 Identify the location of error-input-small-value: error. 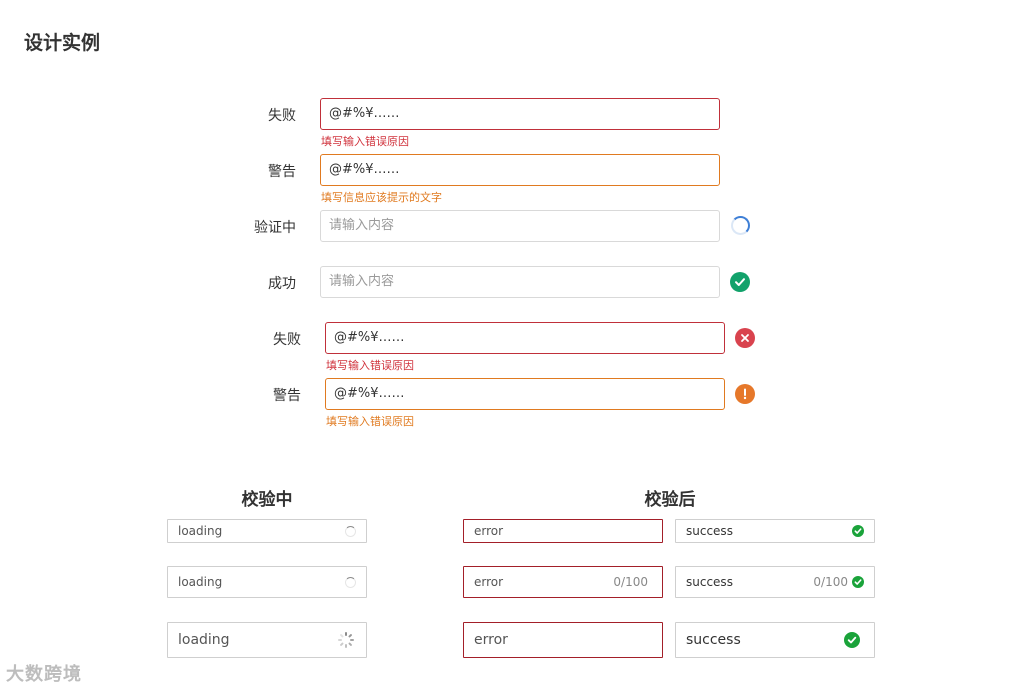
(489, 531).